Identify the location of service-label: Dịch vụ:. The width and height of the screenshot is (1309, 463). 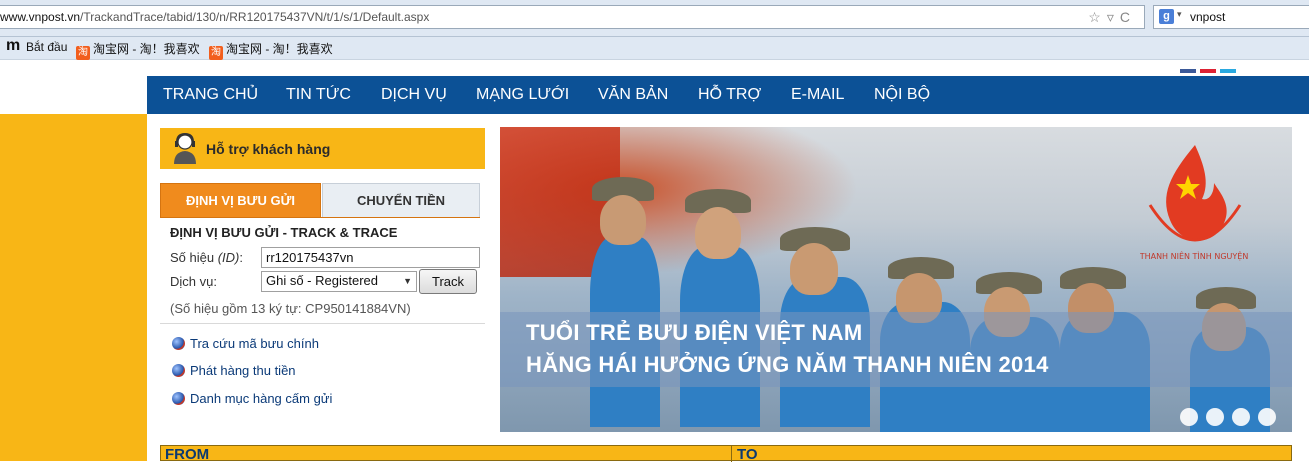
(193, 281).